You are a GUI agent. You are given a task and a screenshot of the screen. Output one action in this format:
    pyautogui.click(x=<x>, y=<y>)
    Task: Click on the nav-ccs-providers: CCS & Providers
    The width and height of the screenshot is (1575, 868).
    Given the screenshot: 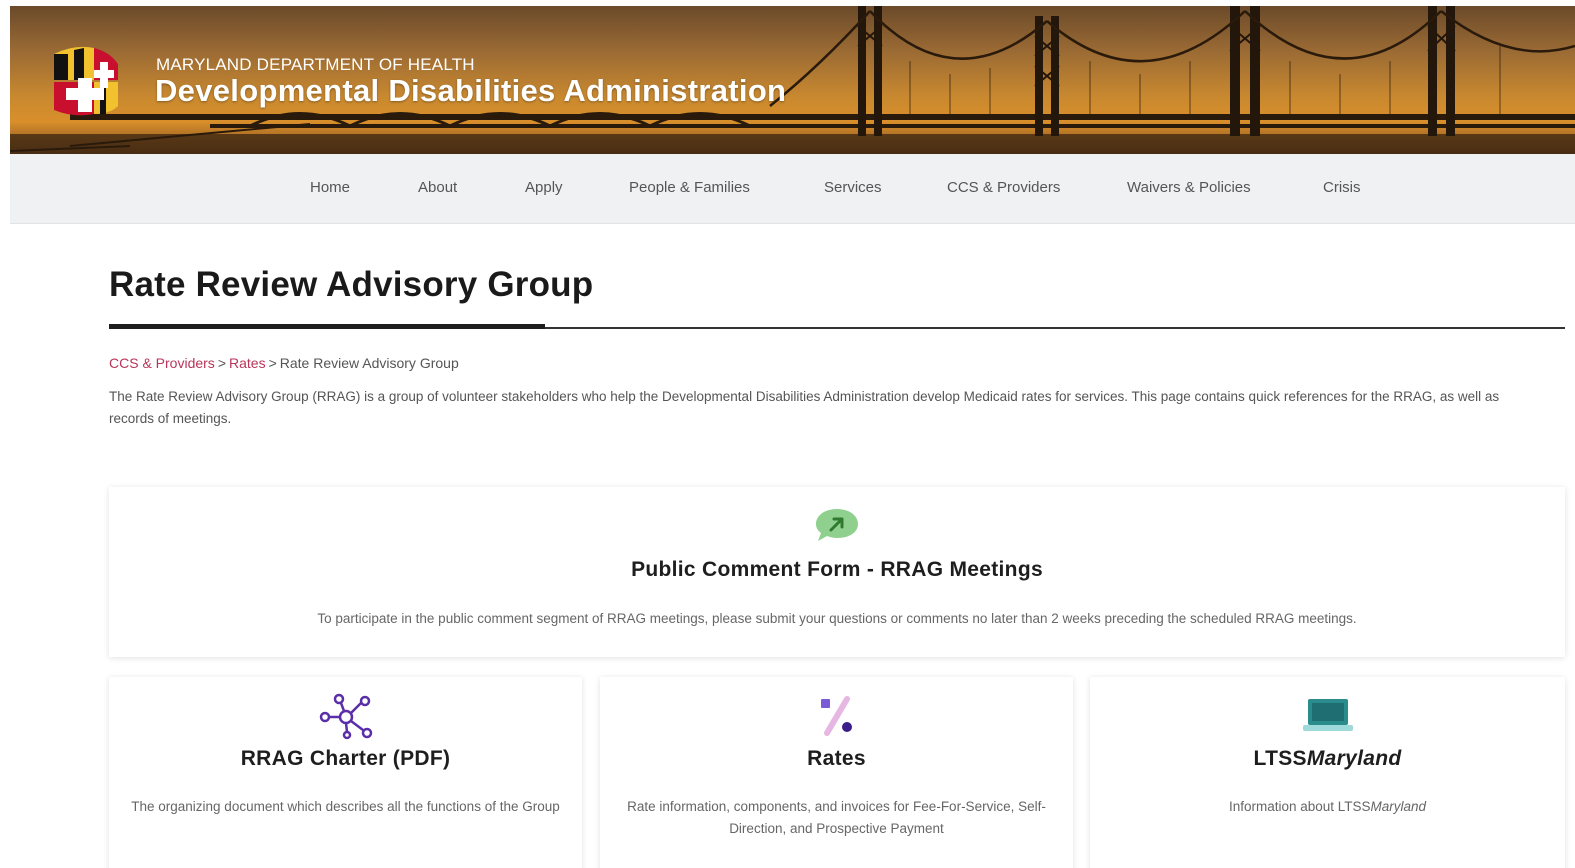 What is the action you would take?
    pyautogui.click(x=1003, y=187)
    